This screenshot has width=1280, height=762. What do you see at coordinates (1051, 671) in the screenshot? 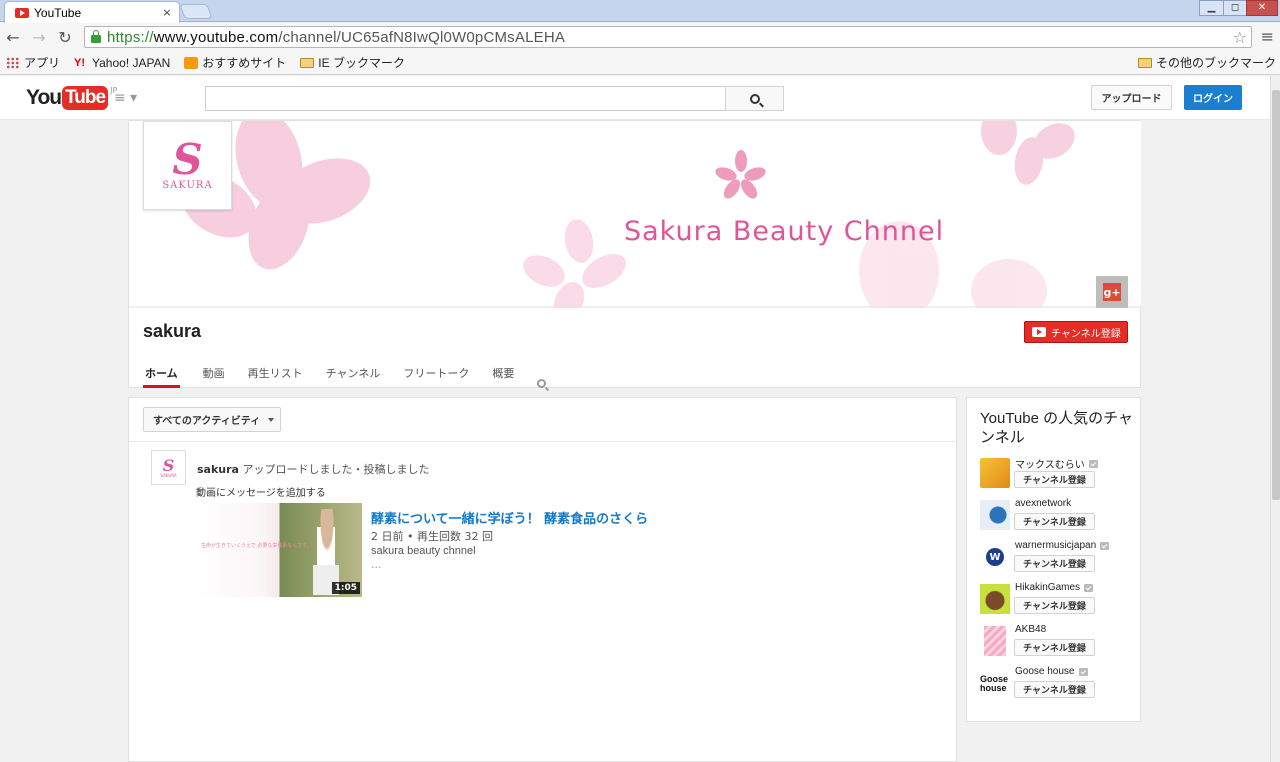
I see `channel-link: Goose house` at bounding box center [1051, 671].